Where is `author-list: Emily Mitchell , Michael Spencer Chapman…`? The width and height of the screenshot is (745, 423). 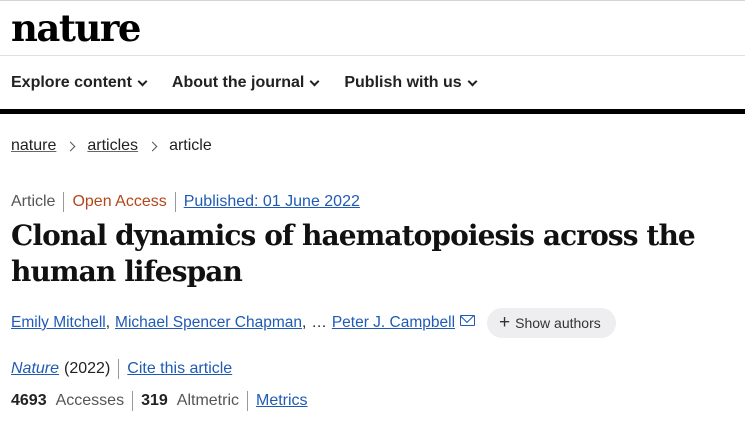
author-list: Emily Mitchell , Michael Spencer Chapman… is located at coordinates (313, 323).